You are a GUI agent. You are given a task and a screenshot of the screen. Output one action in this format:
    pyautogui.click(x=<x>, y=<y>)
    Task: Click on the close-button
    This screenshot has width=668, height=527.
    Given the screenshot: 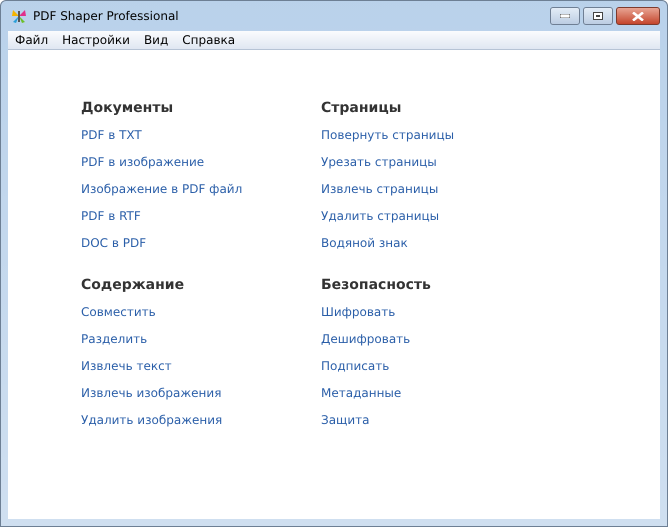 What is the action you would take?
    pyautogui.click(x=638, y=16)
    